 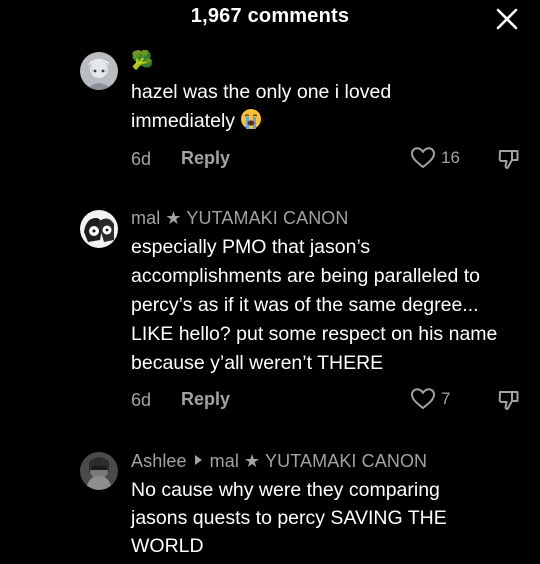 I want to click on comments-count-title: 1,967 comments, so click(x=270, y=16).